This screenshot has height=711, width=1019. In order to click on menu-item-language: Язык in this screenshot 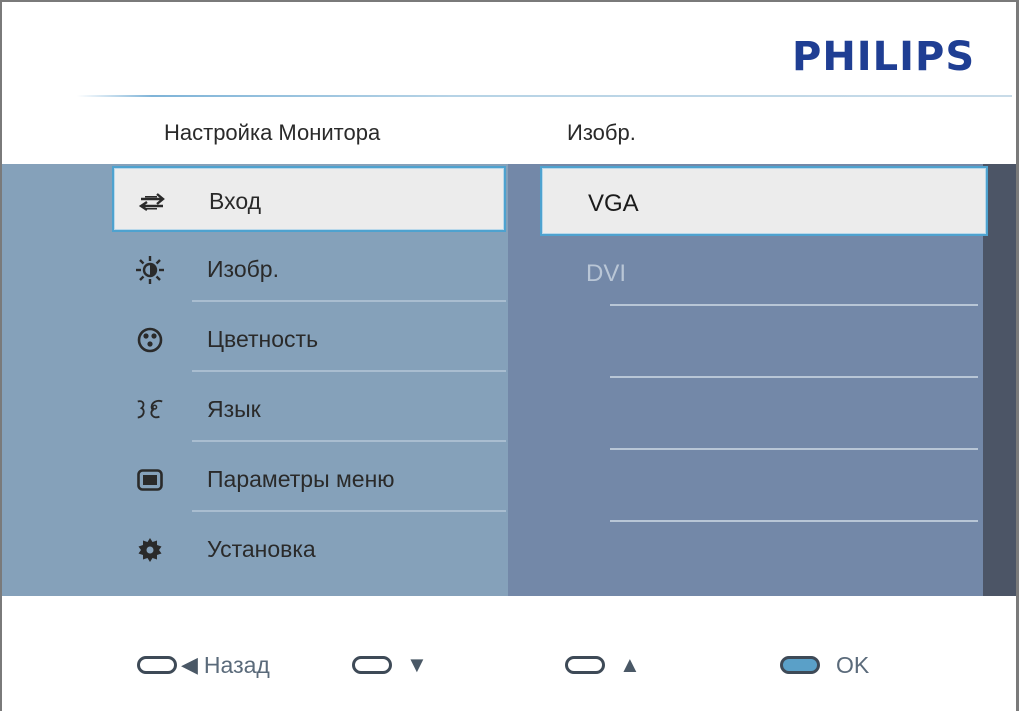, I will do `click(309, 409)`.